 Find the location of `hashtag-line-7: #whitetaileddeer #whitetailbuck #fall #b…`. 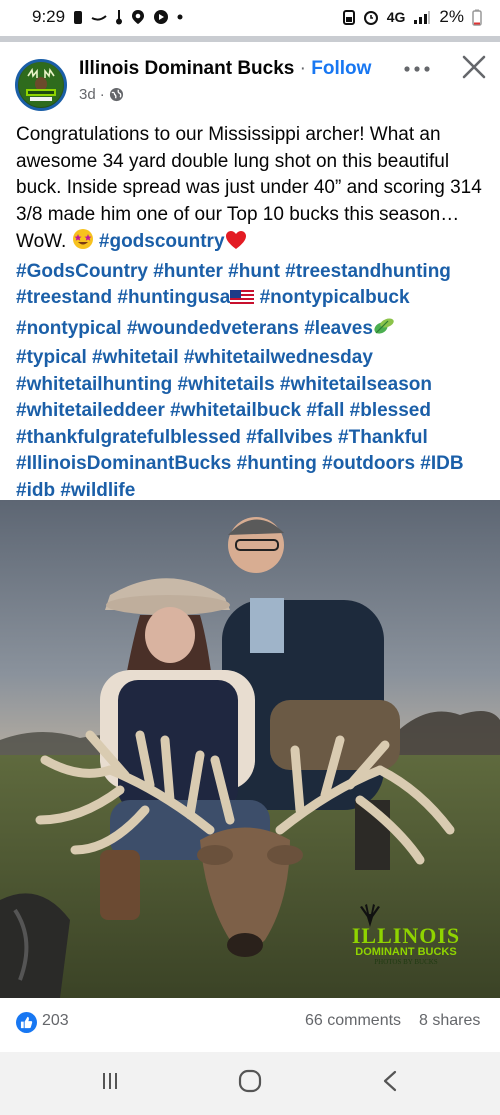

hashtag-line-7: #whitetaileddeer #whitetailbuck #fall #b… is located at coordinates (223, 410).